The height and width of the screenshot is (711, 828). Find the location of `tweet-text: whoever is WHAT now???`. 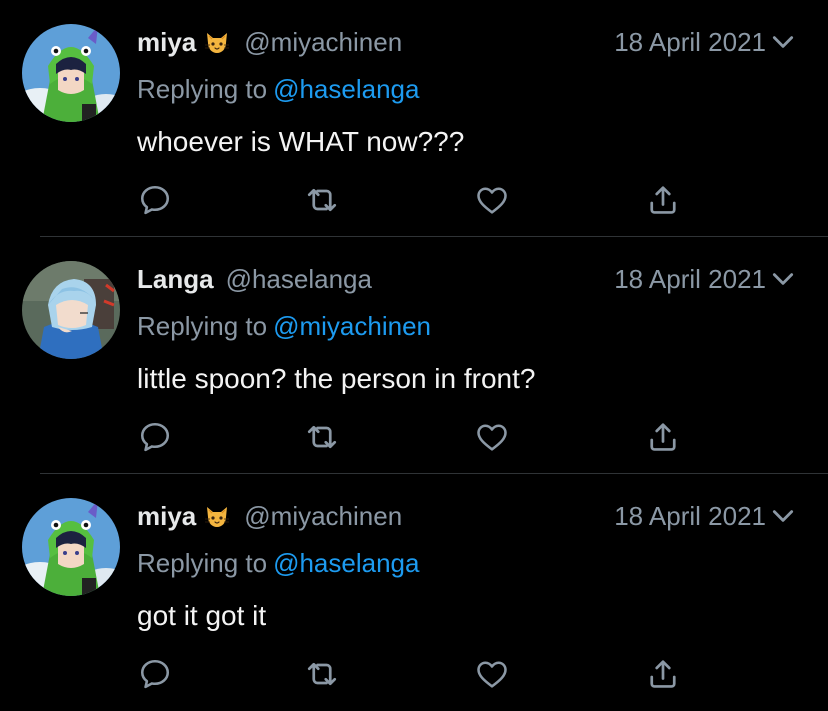

tweet-text: whoever is WHAT now??? is located at coordinates (301, 141).